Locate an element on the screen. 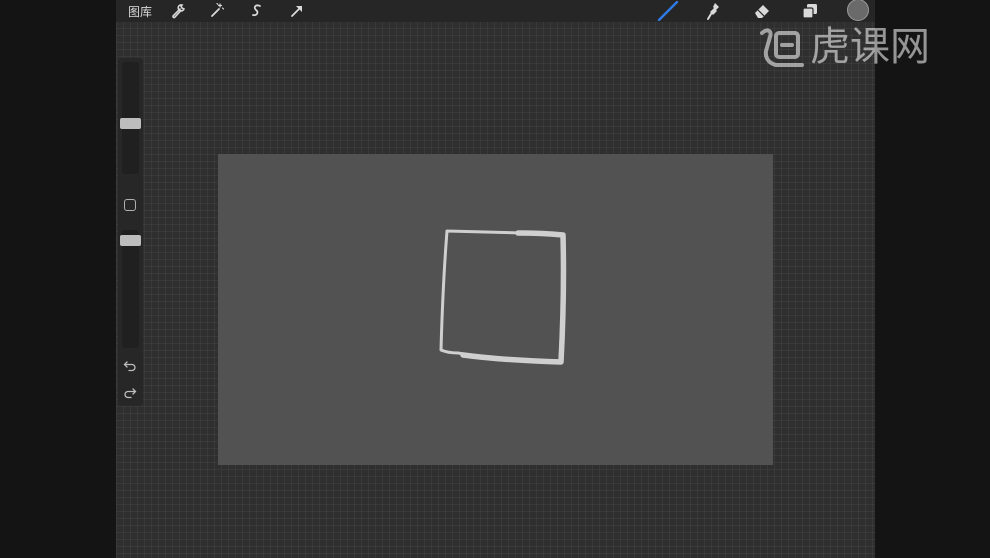 The width and height of the screenshot is (990, 558). brush-size-slider is located at coordinates (130, 118).